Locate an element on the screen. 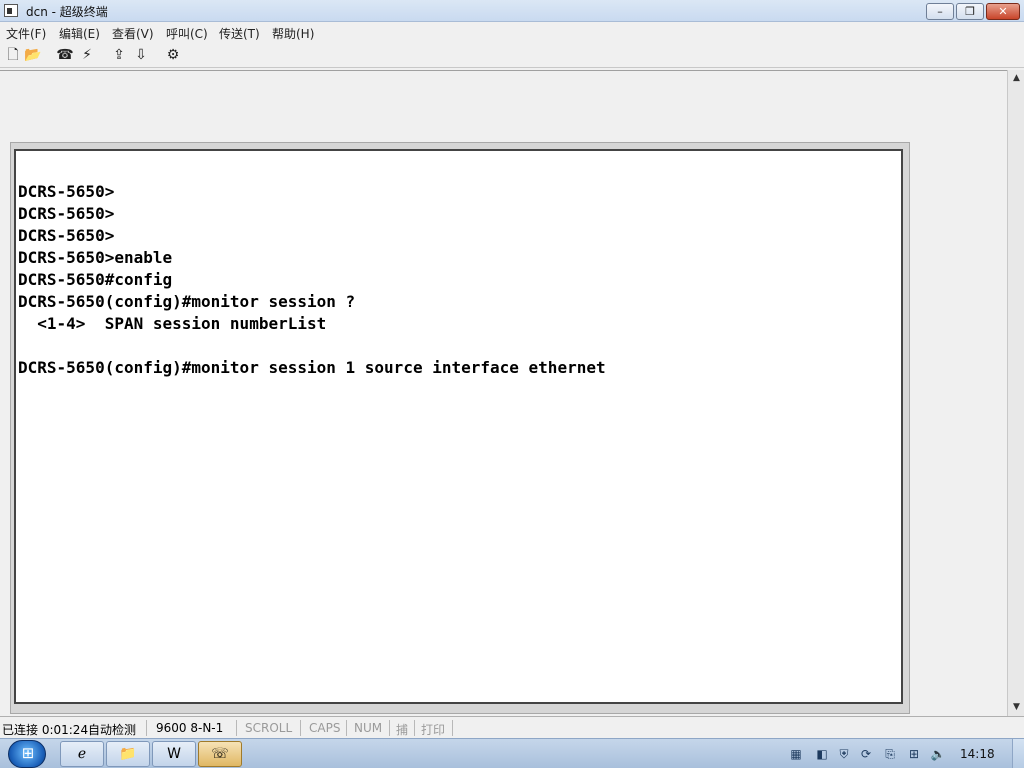 The height and width of the screenshot is (768, 1024). volume-icon: 🔈 is located at coordinates (938, 754).